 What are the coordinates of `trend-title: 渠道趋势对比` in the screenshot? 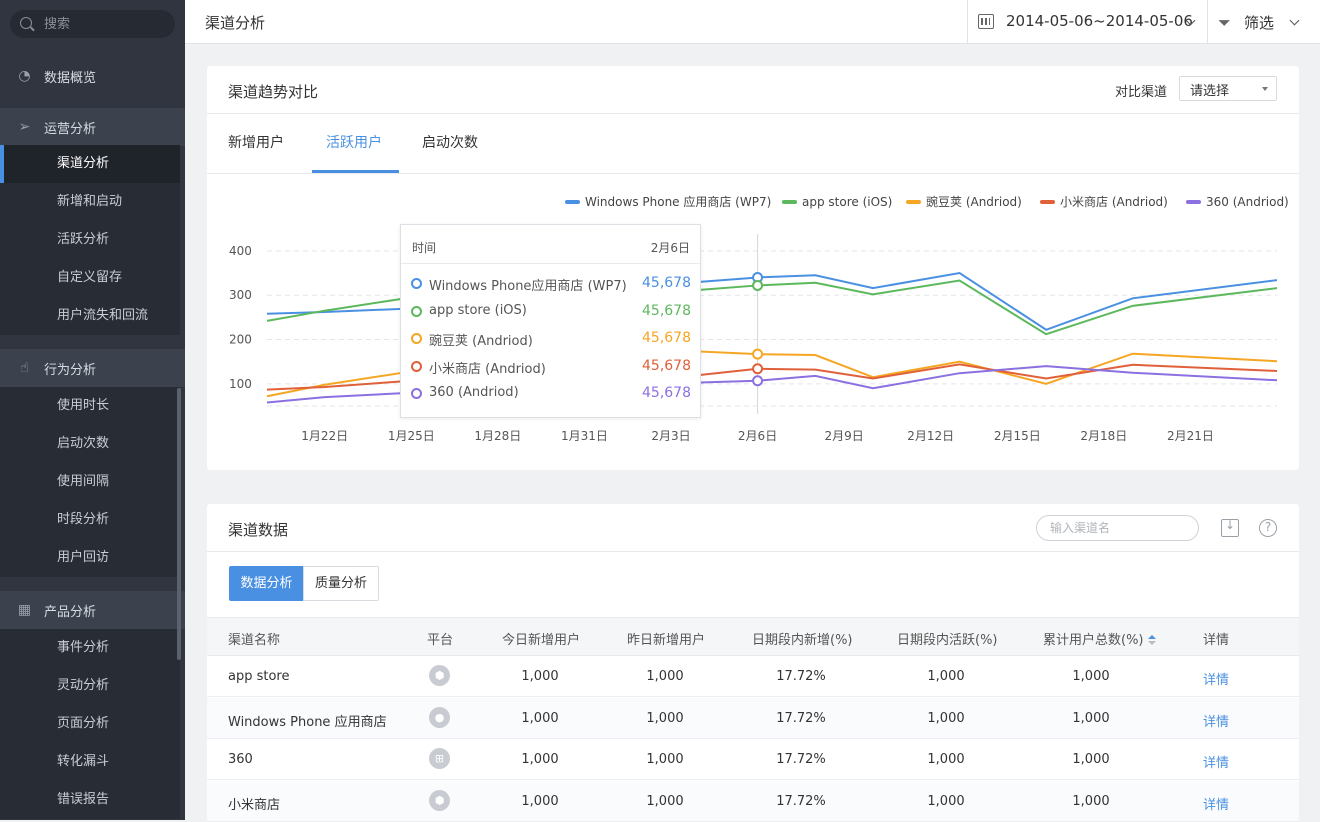 It's located at (273, 92).